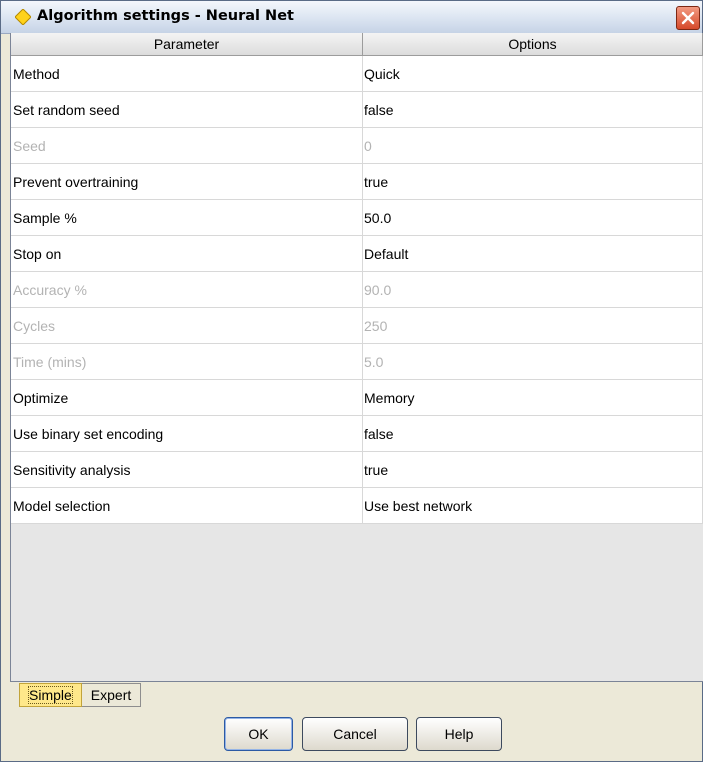  I want to click on parameter-cell: Model selection, so click(187, 505).